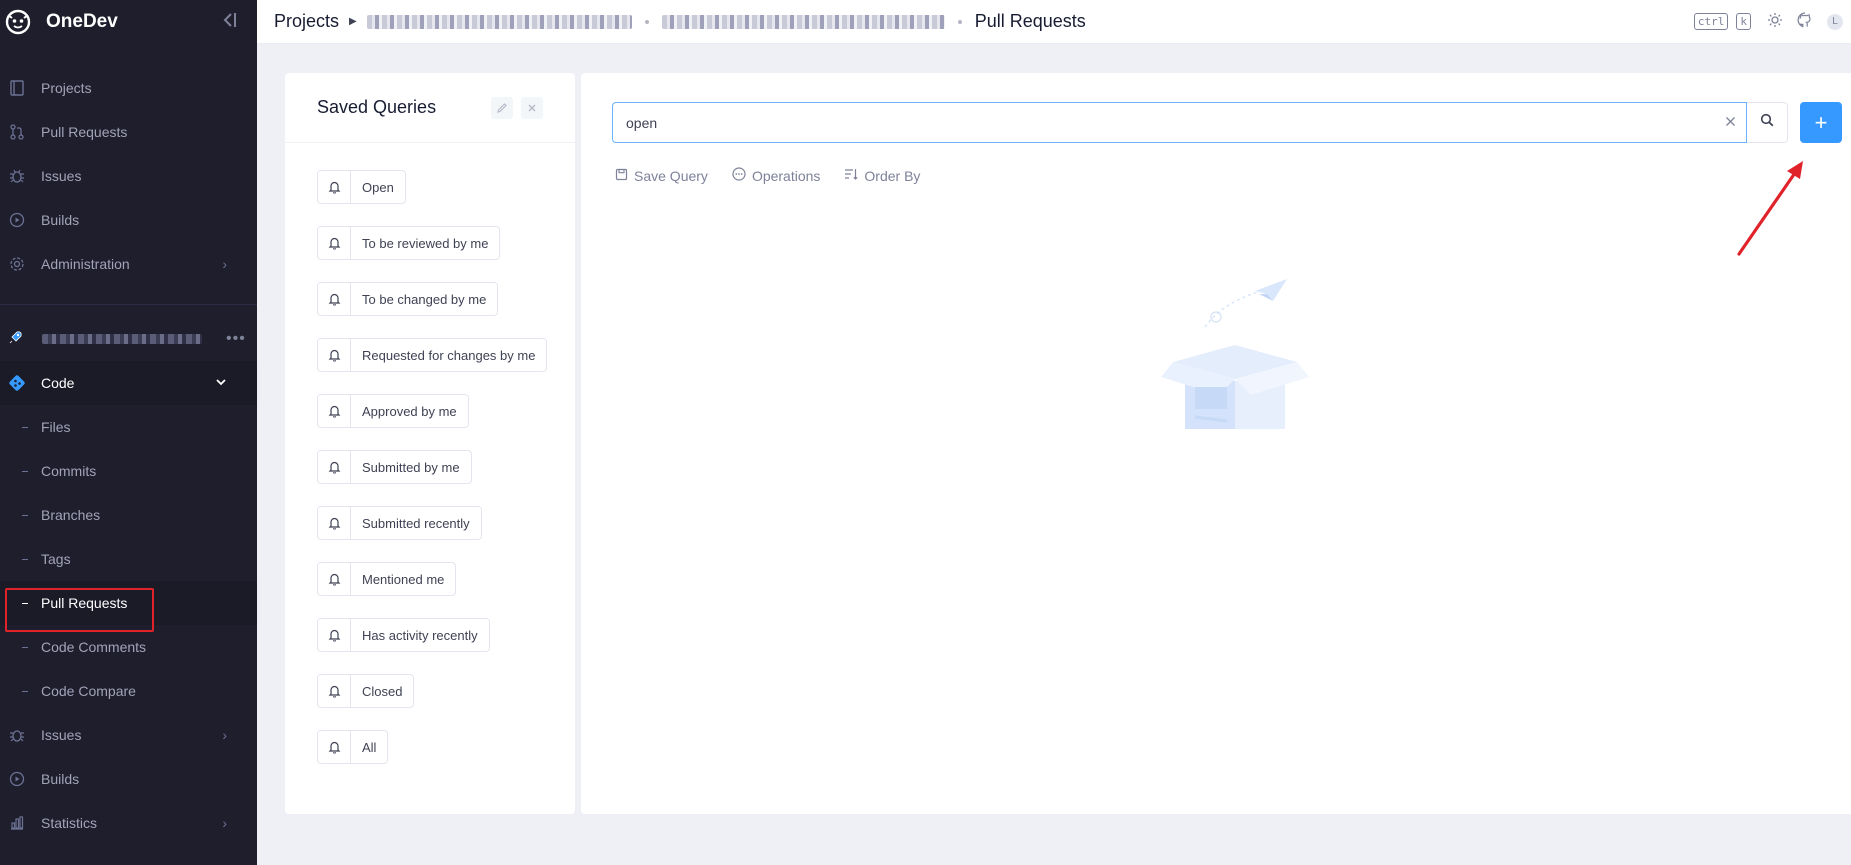 The image size is (1851, 865). Describe the element at coordinates (56, 427) in the screenshot. I see `sidebar-subitem-label: Files` at that location.